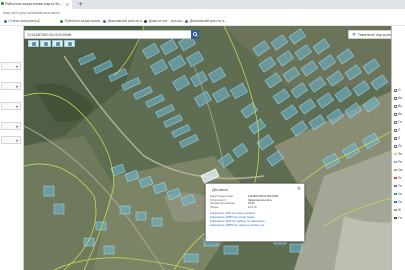 The image size is (405, 270). I want to click on search-icon, so click(195, 34).